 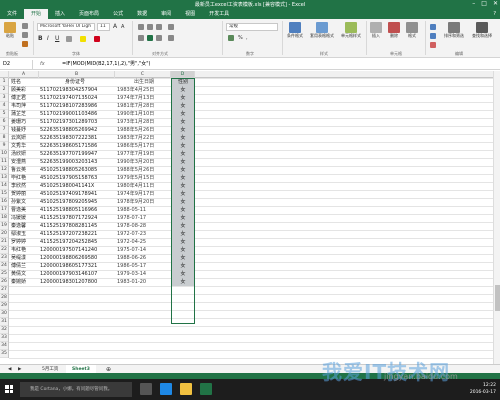 What do you see at coordinates (25, 266) in the screenshot?
I see `cell-name: 傅倩兰` at bounding box center [25, 266].